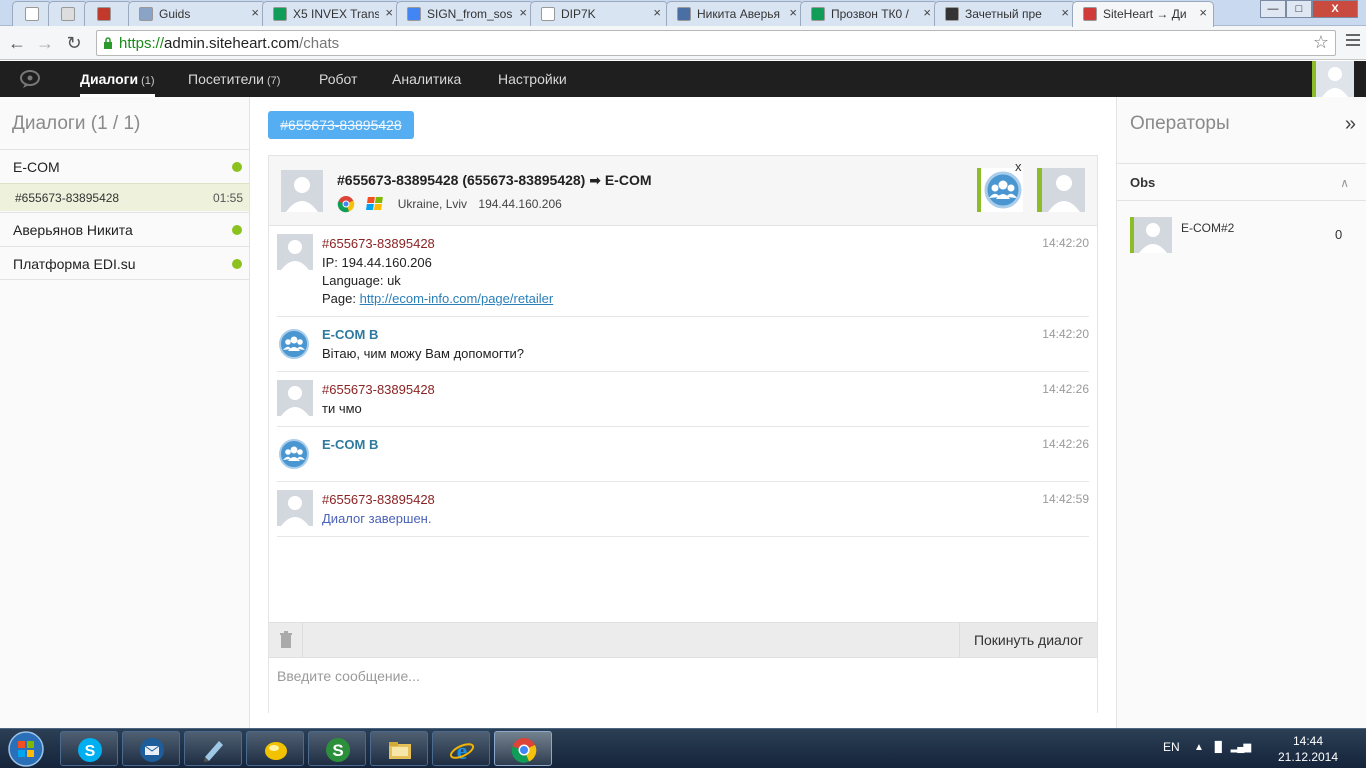  Describe the element at coordinates (30, 79) in the screenshot. I see `siteheart-logo-icon` at that location.